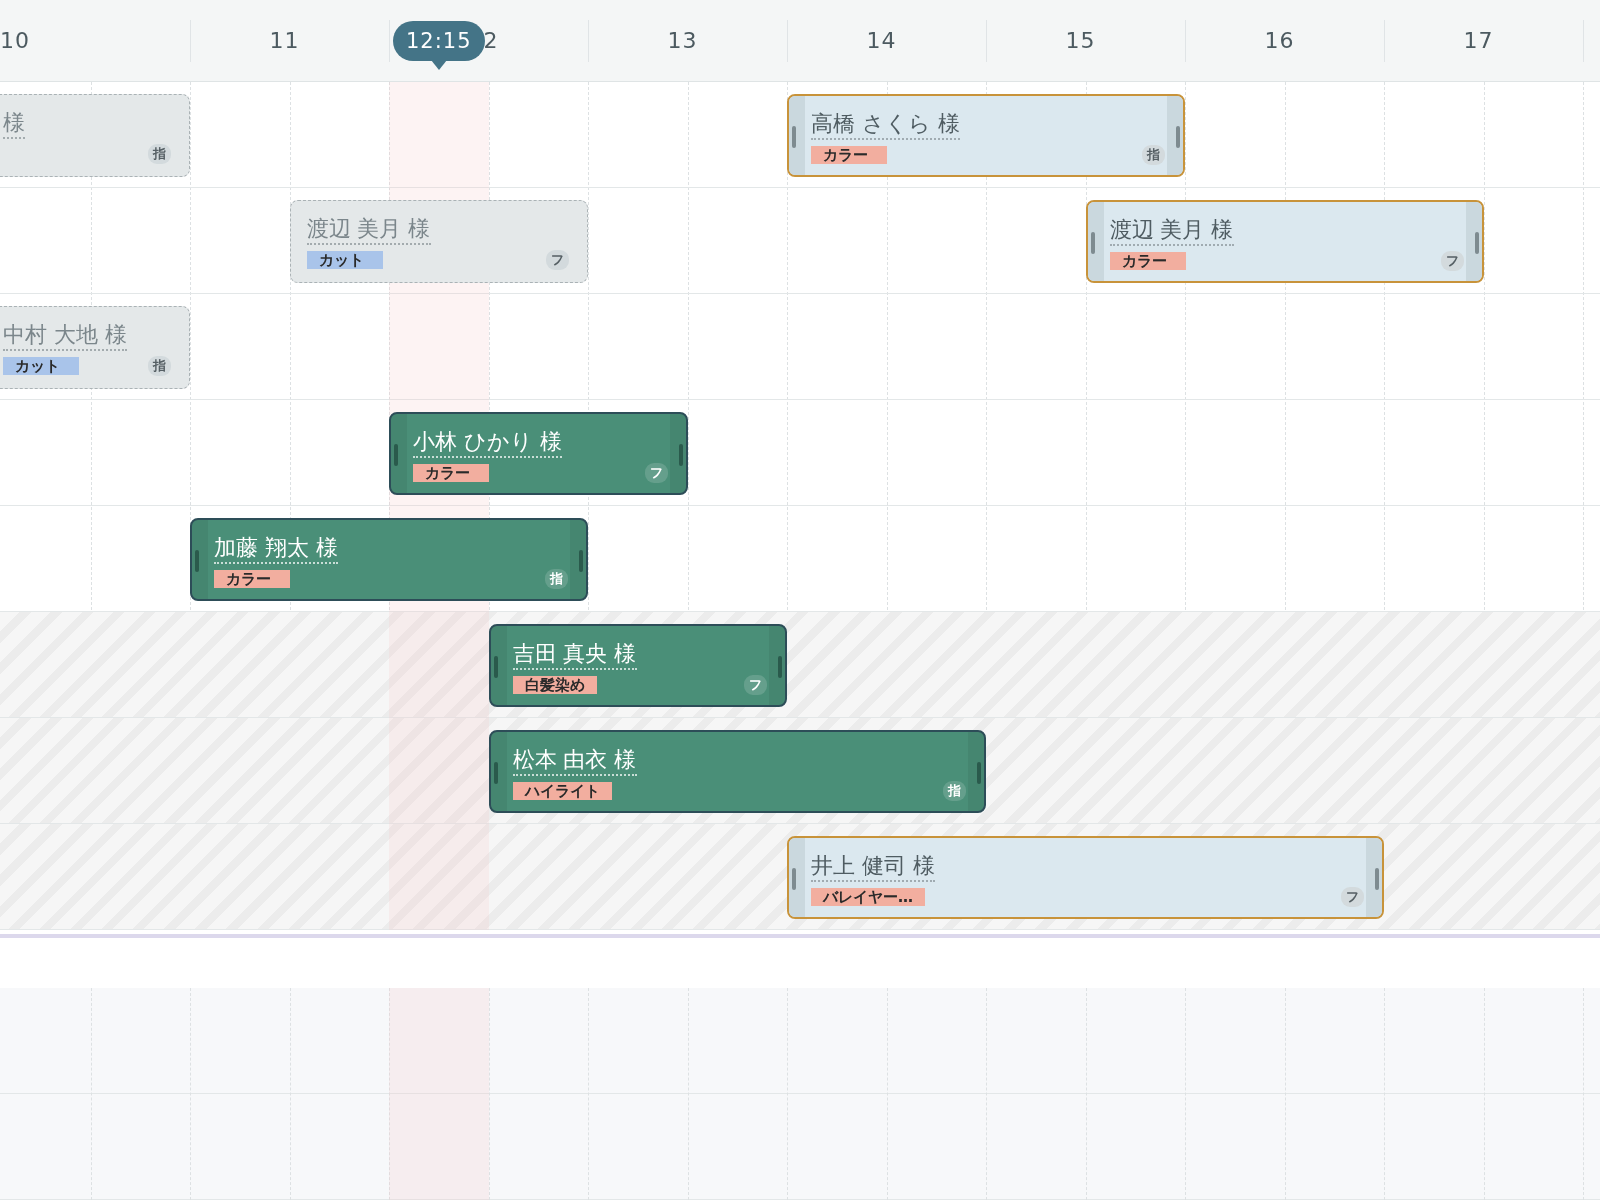 Image resolution: width=1600 pixels, height=1200 pixels. I want to click on customer-name: 様, so click(14, 124).